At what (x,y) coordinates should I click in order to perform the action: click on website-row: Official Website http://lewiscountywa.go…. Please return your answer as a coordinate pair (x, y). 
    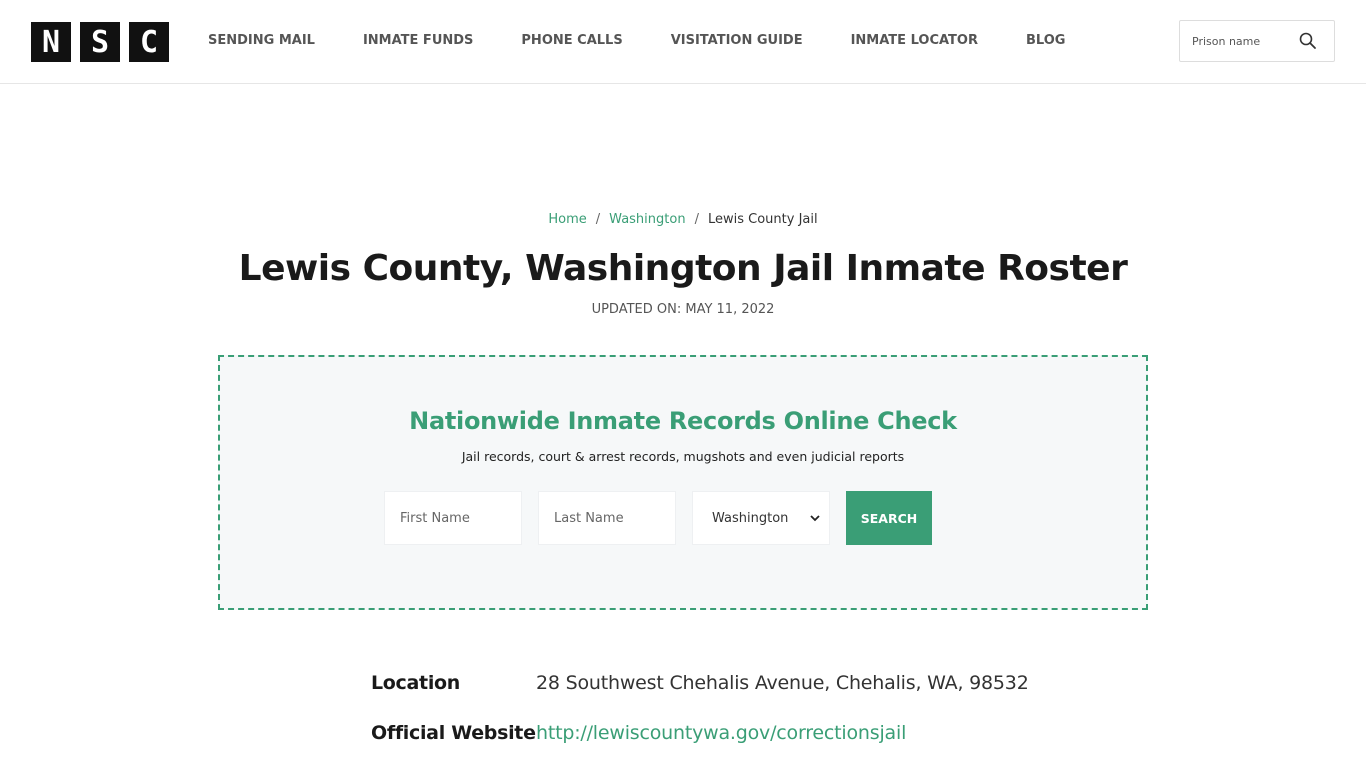
    Looking at the image, I should click on (638, 733).